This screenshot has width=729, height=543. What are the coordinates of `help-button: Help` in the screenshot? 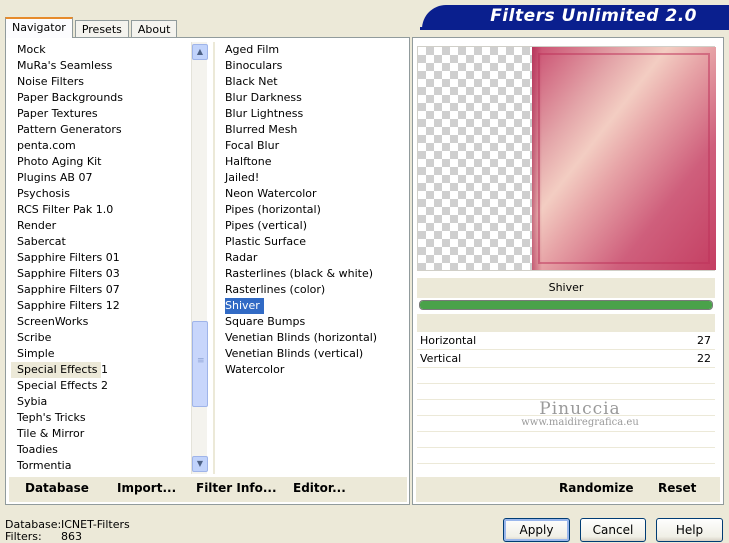 It's located at (689, 530).